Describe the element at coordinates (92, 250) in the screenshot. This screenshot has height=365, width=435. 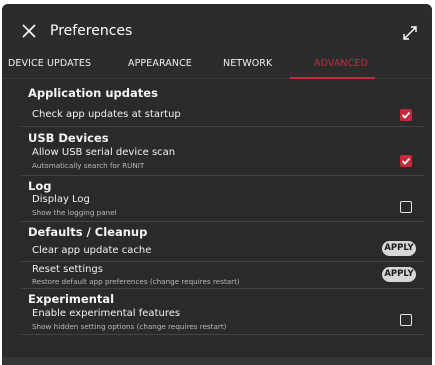
I see `setting-label: Clear app update cache` at that location.